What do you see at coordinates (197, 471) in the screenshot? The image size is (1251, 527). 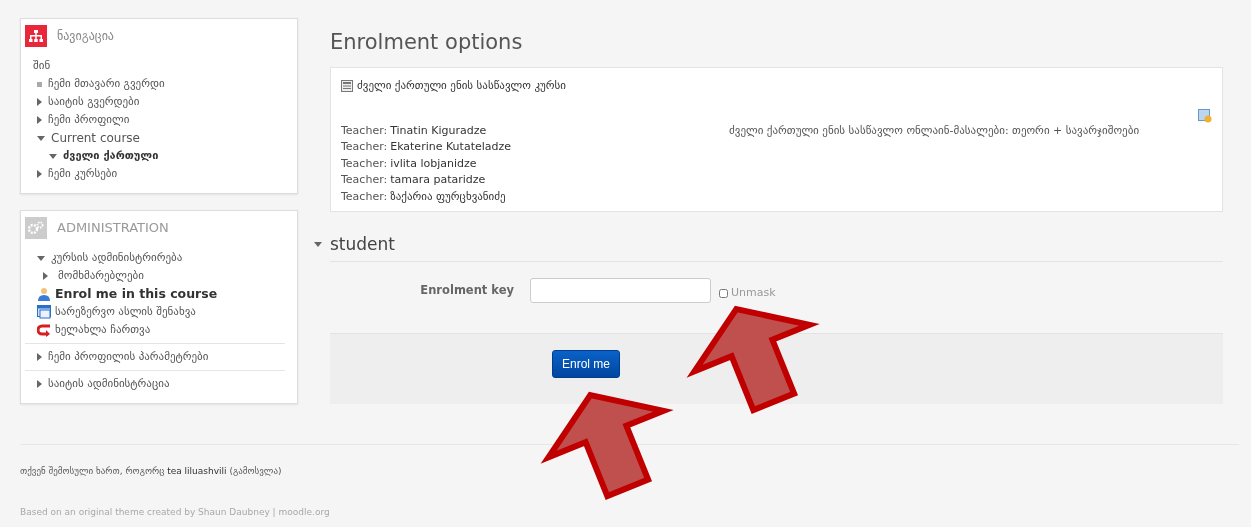 I see `user-link: tea liluashvili` at bounding box center [197, 471].